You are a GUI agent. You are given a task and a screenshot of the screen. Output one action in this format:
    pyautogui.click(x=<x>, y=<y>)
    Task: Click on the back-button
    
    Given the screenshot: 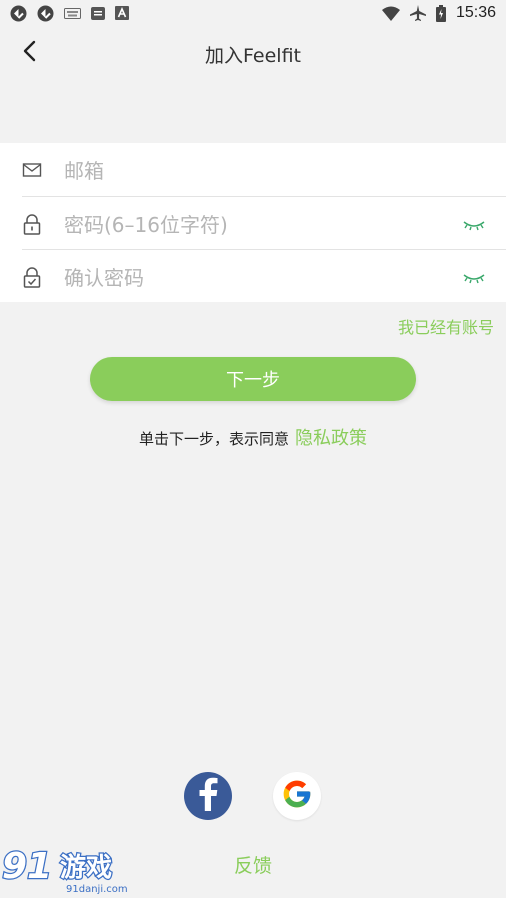 What is the action you would take?
    pyautogui.click(x=29, y=53)
    